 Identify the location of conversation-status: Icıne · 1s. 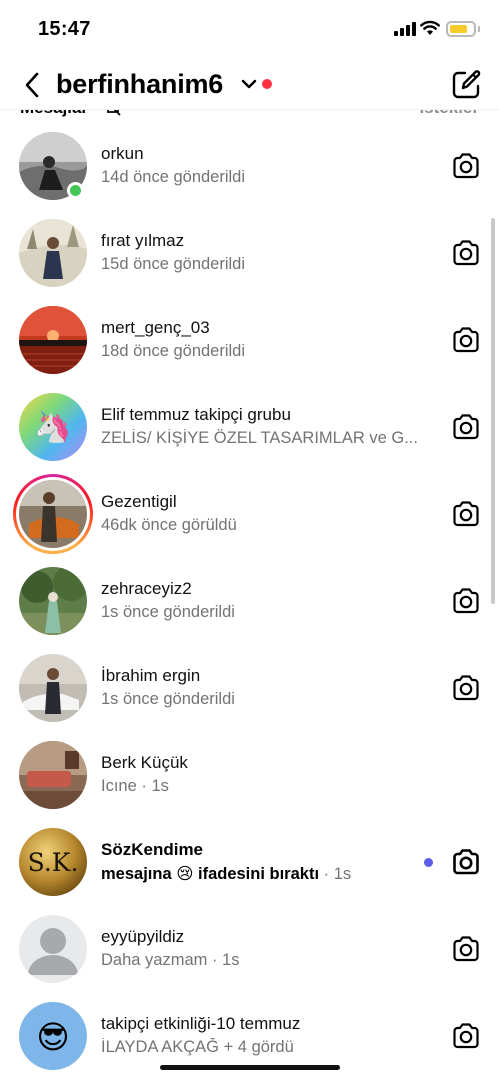
(135, 786).